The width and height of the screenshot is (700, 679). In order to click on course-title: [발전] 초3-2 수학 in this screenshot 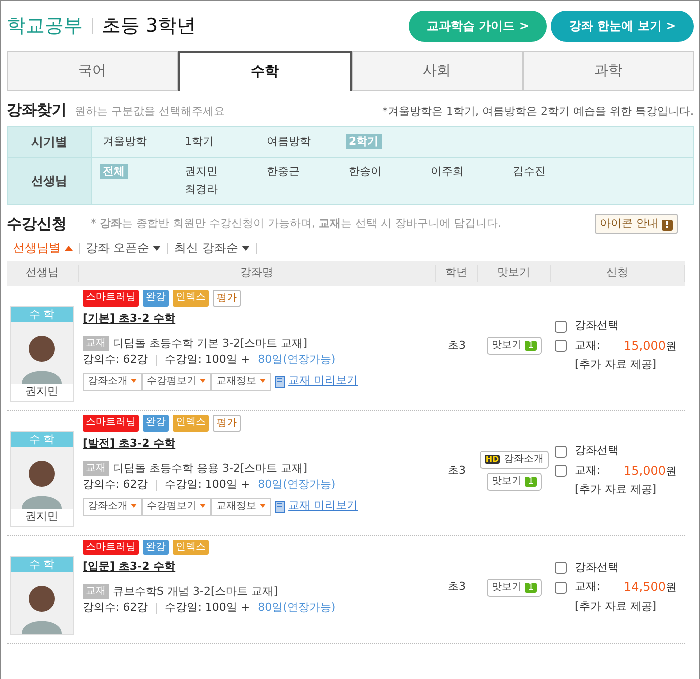, I will do `click(129, 444)`.